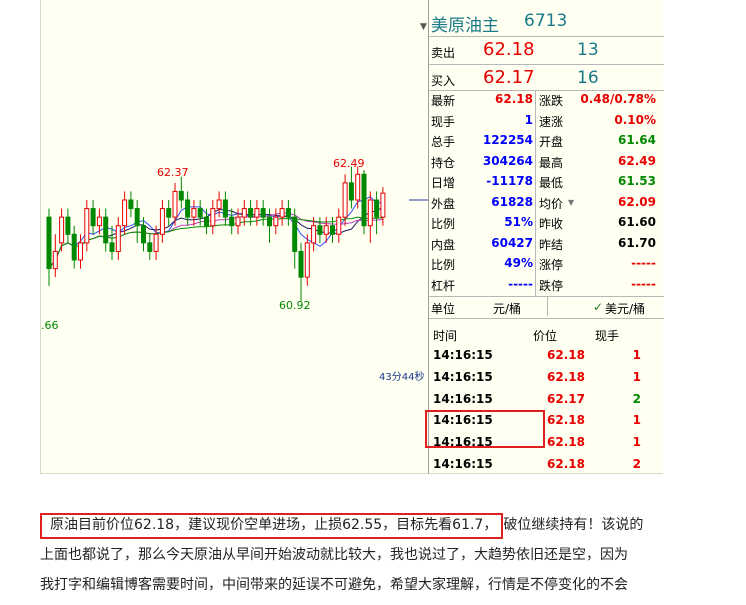  Describe the element at coordinates (512, 201) in the screenshot. I see `quote-value: 61828` at that location.